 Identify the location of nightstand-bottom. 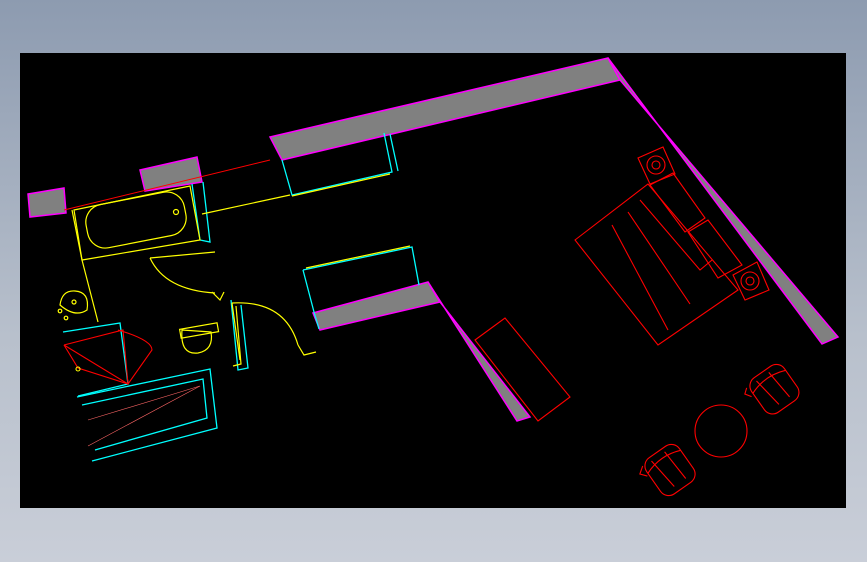
(751, 281).